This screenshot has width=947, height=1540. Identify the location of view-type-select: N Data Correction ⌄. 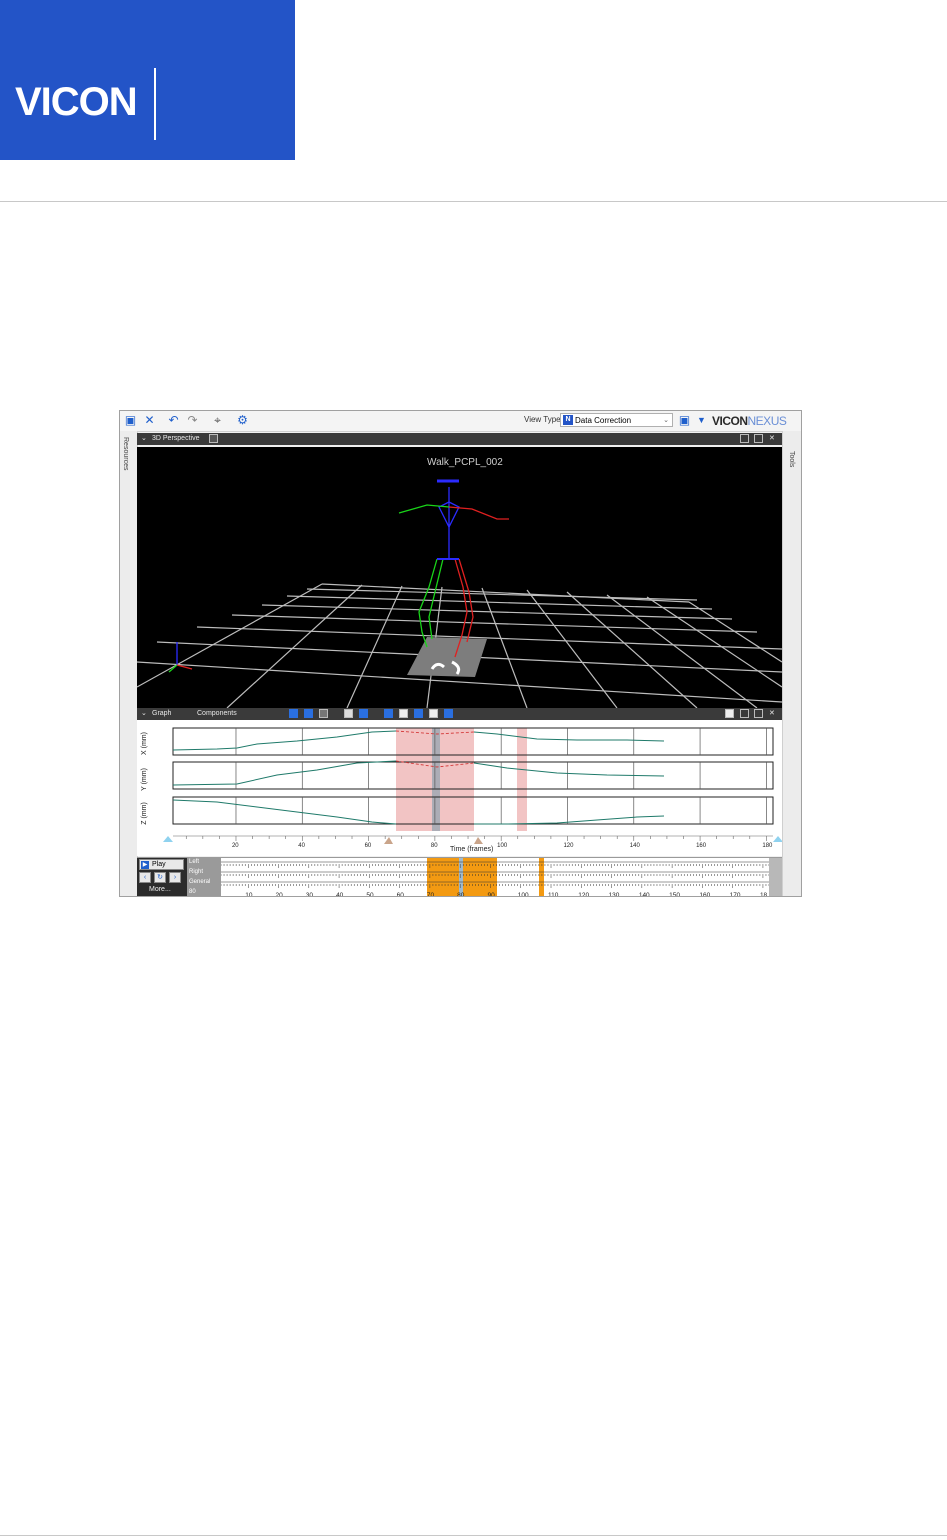
(616, 420).